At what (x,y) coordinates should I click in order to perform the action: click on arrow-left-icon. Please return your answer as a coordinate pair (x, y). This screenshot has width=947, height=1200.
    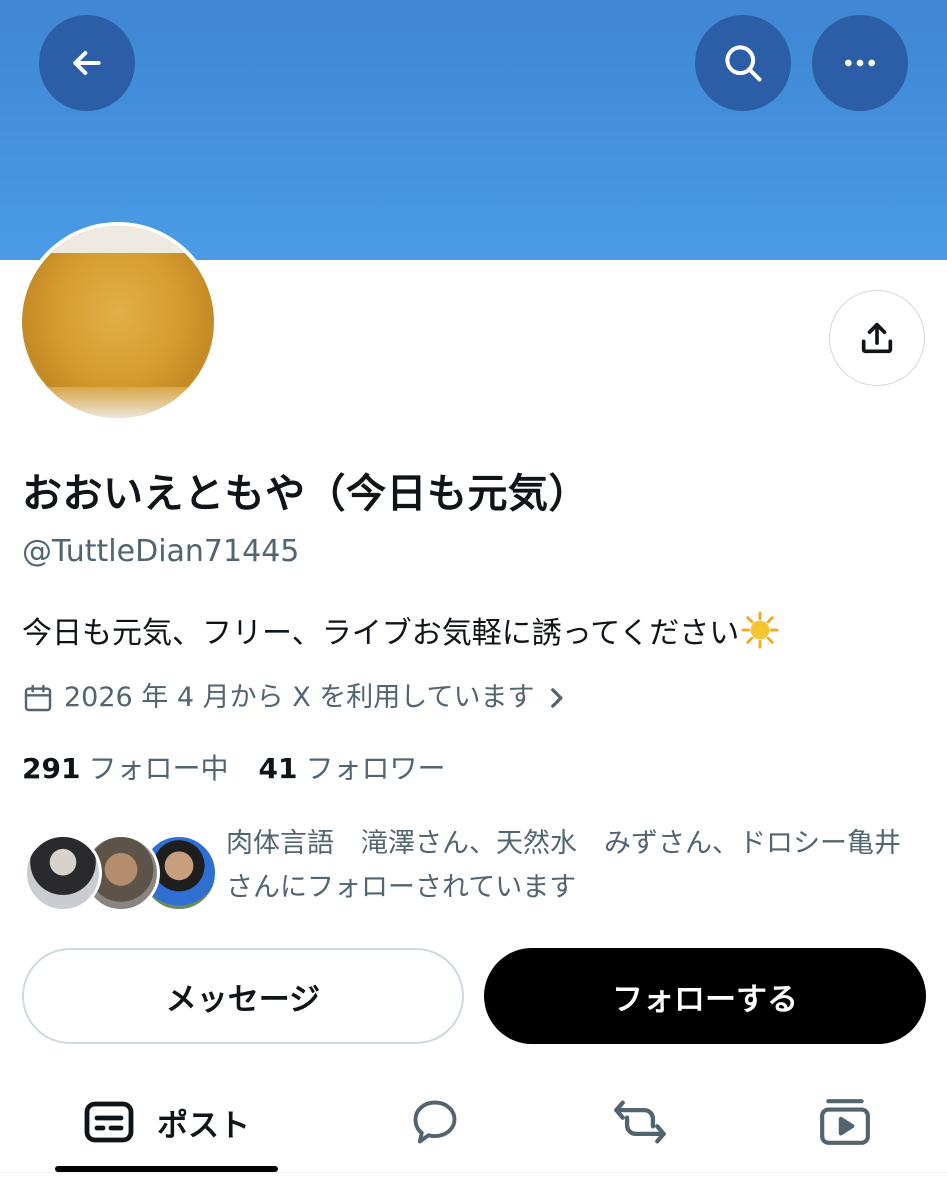
    Looking at the image, I should click on (87, 63).